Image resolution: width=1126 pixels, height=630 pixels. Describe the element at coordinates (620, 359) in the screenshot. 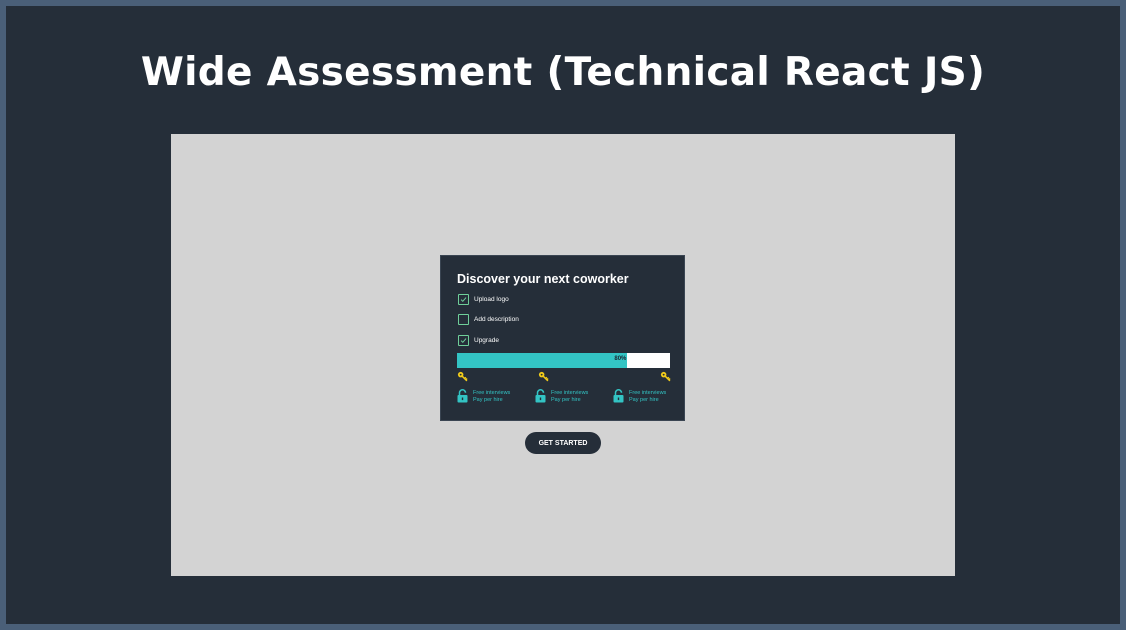

I see `progress-percent: 80%` at that location.